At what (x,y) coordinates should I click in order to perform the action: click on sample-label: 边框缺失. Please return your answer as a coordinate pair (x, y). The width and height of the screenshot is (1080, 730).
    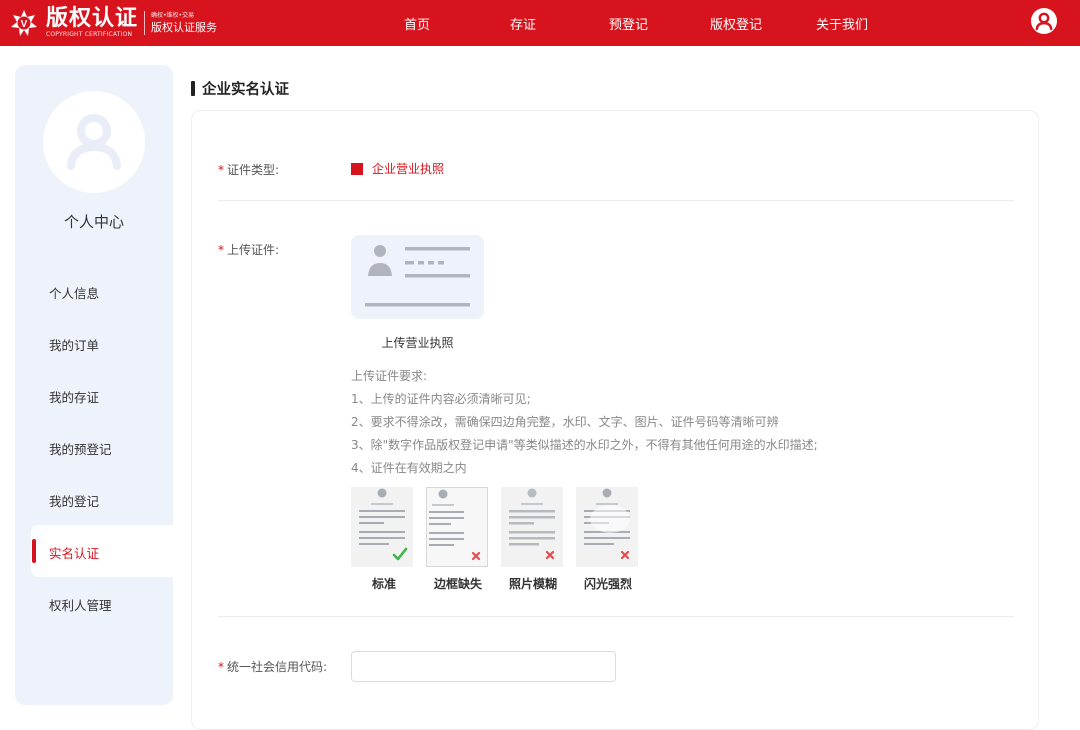
    Looking at the image, I should click on (458, 584).